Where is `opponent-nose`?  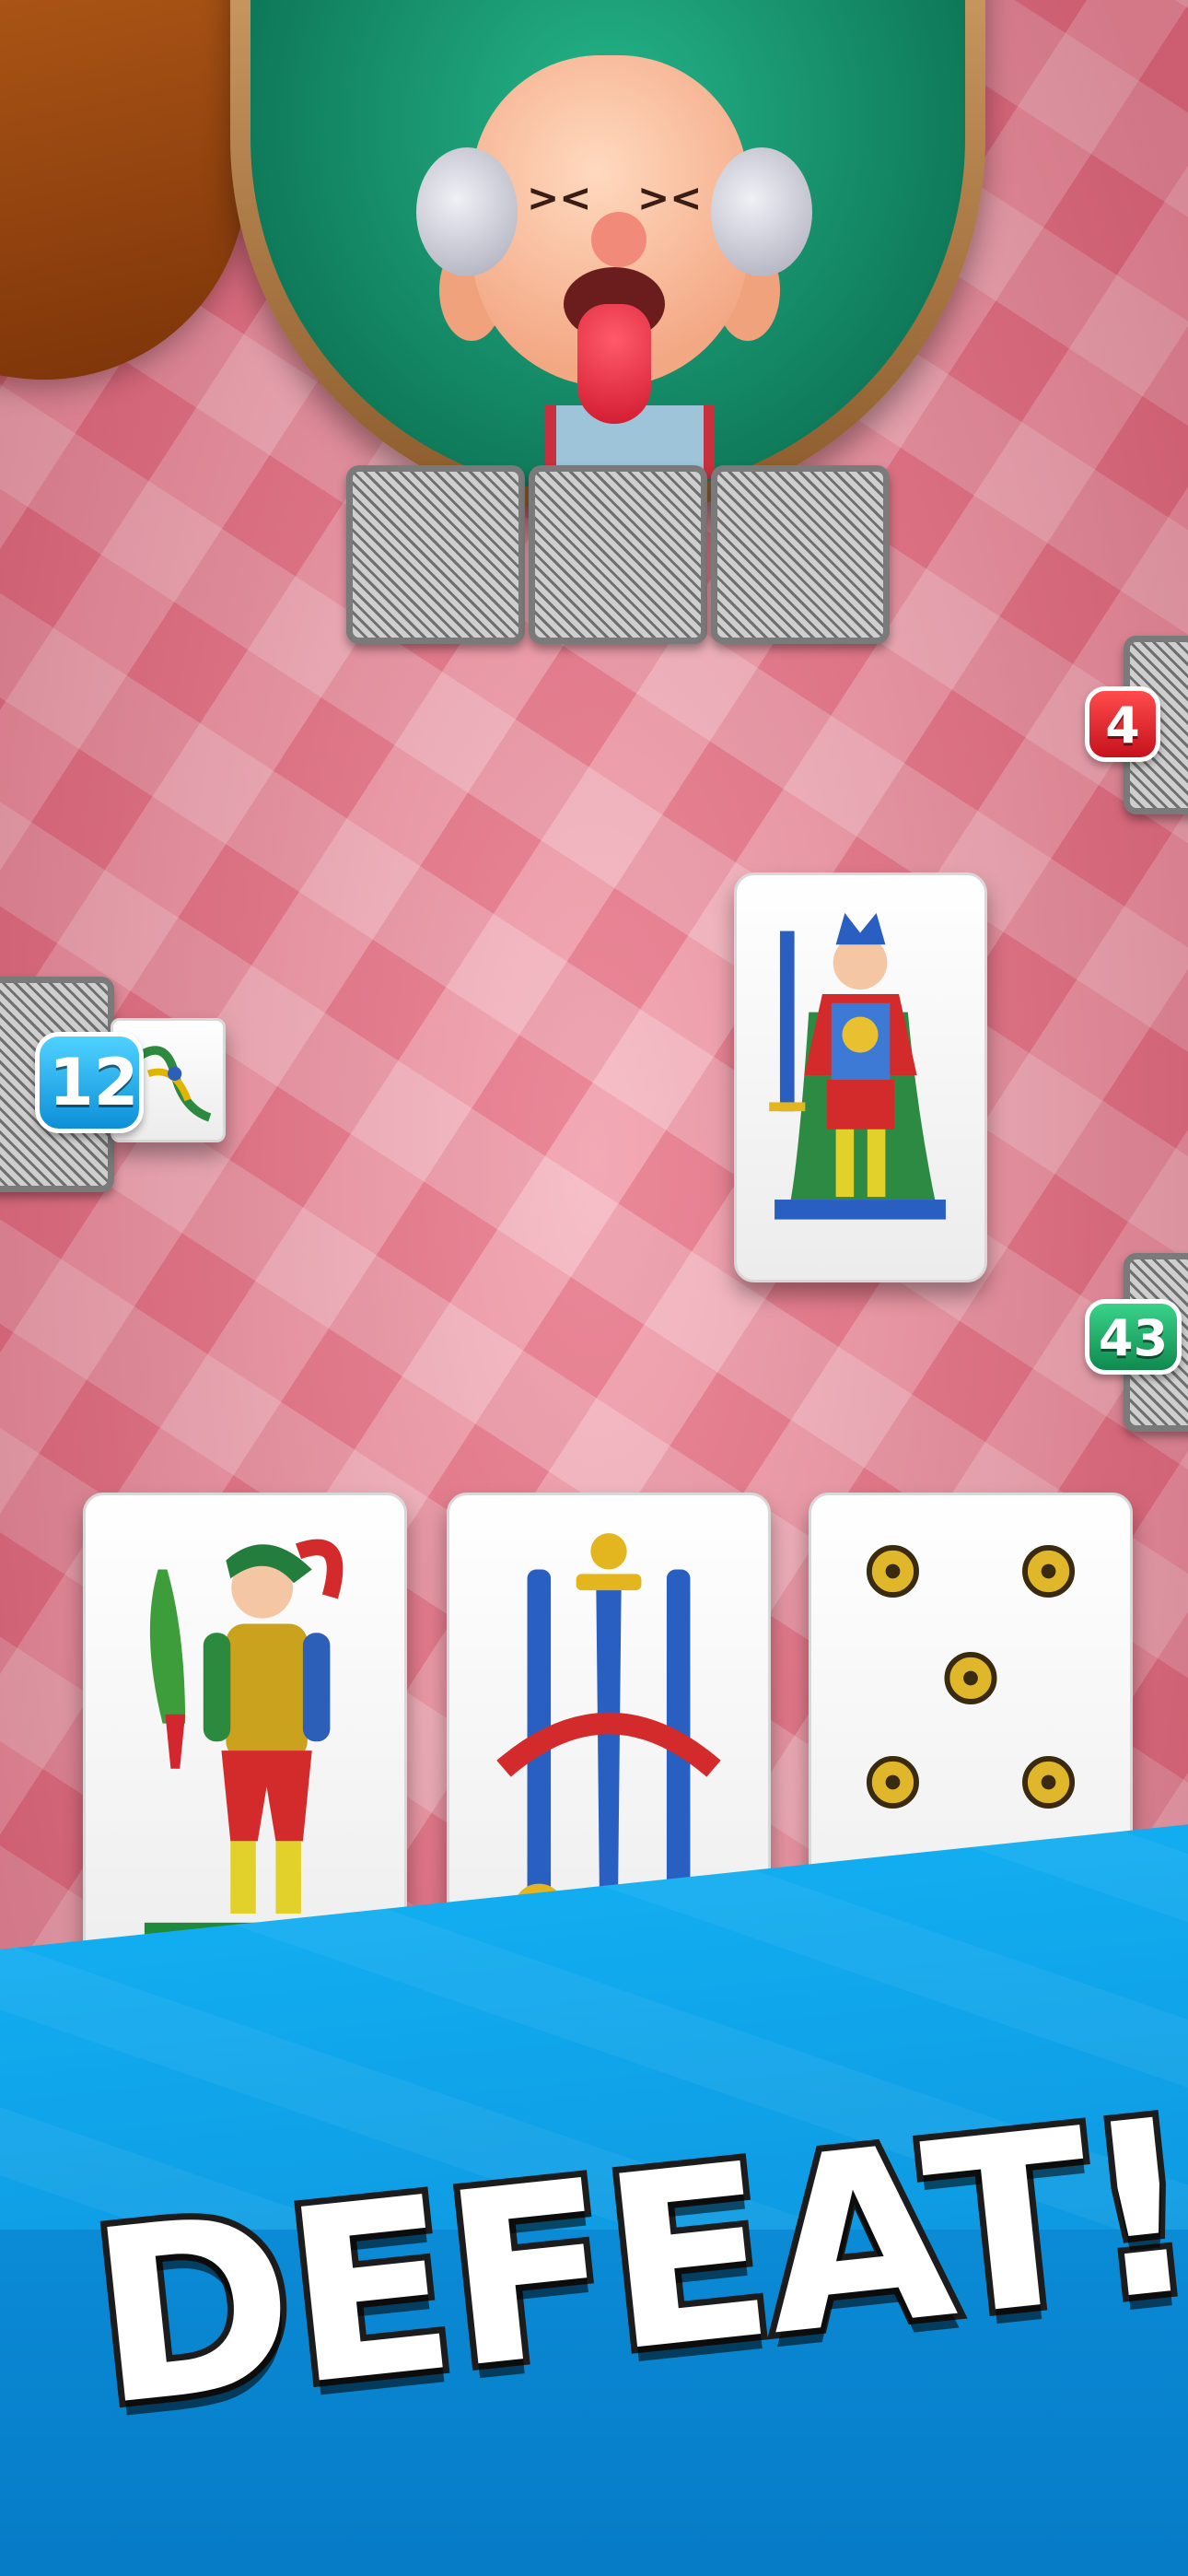
opponent-nose is located at coordinates (618, 239).